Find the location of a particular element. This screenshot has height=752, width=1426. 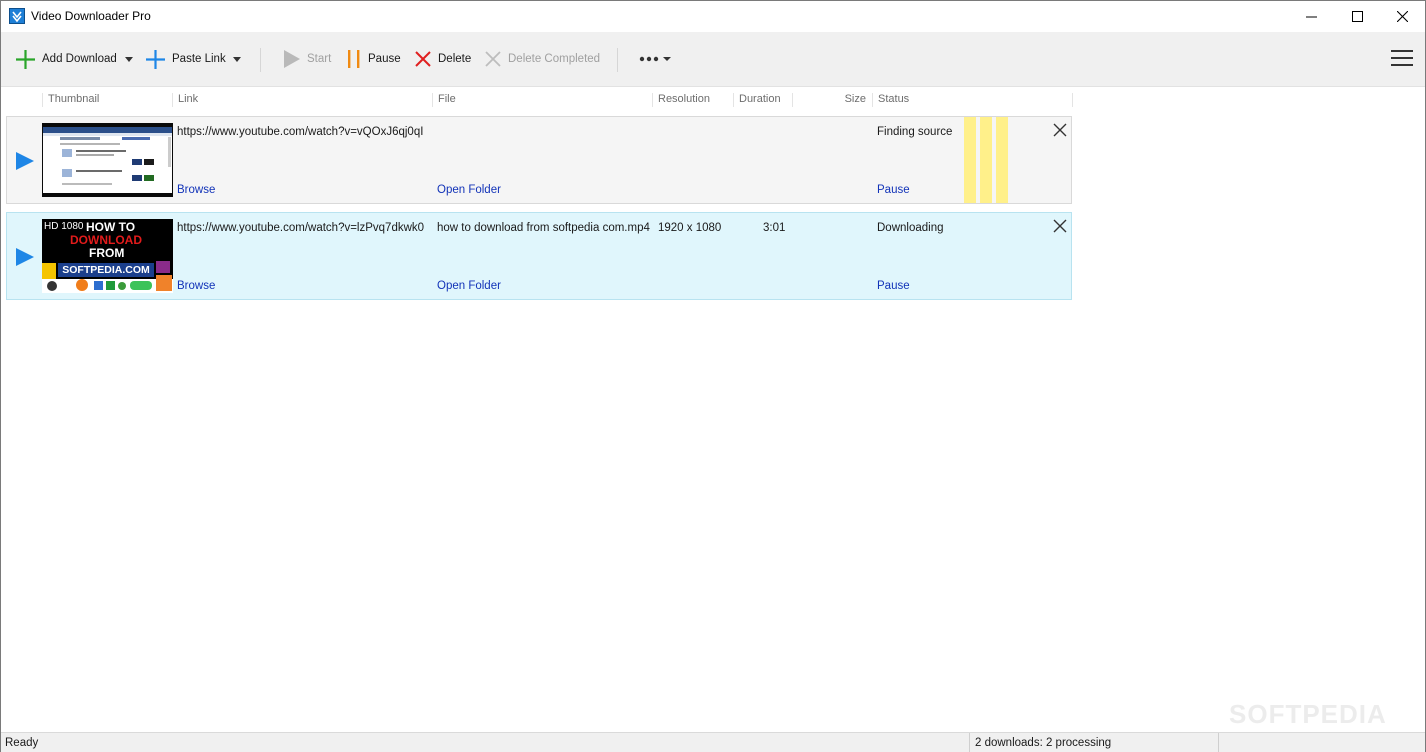

video-thumbnail is located at coordinates (107, 160).